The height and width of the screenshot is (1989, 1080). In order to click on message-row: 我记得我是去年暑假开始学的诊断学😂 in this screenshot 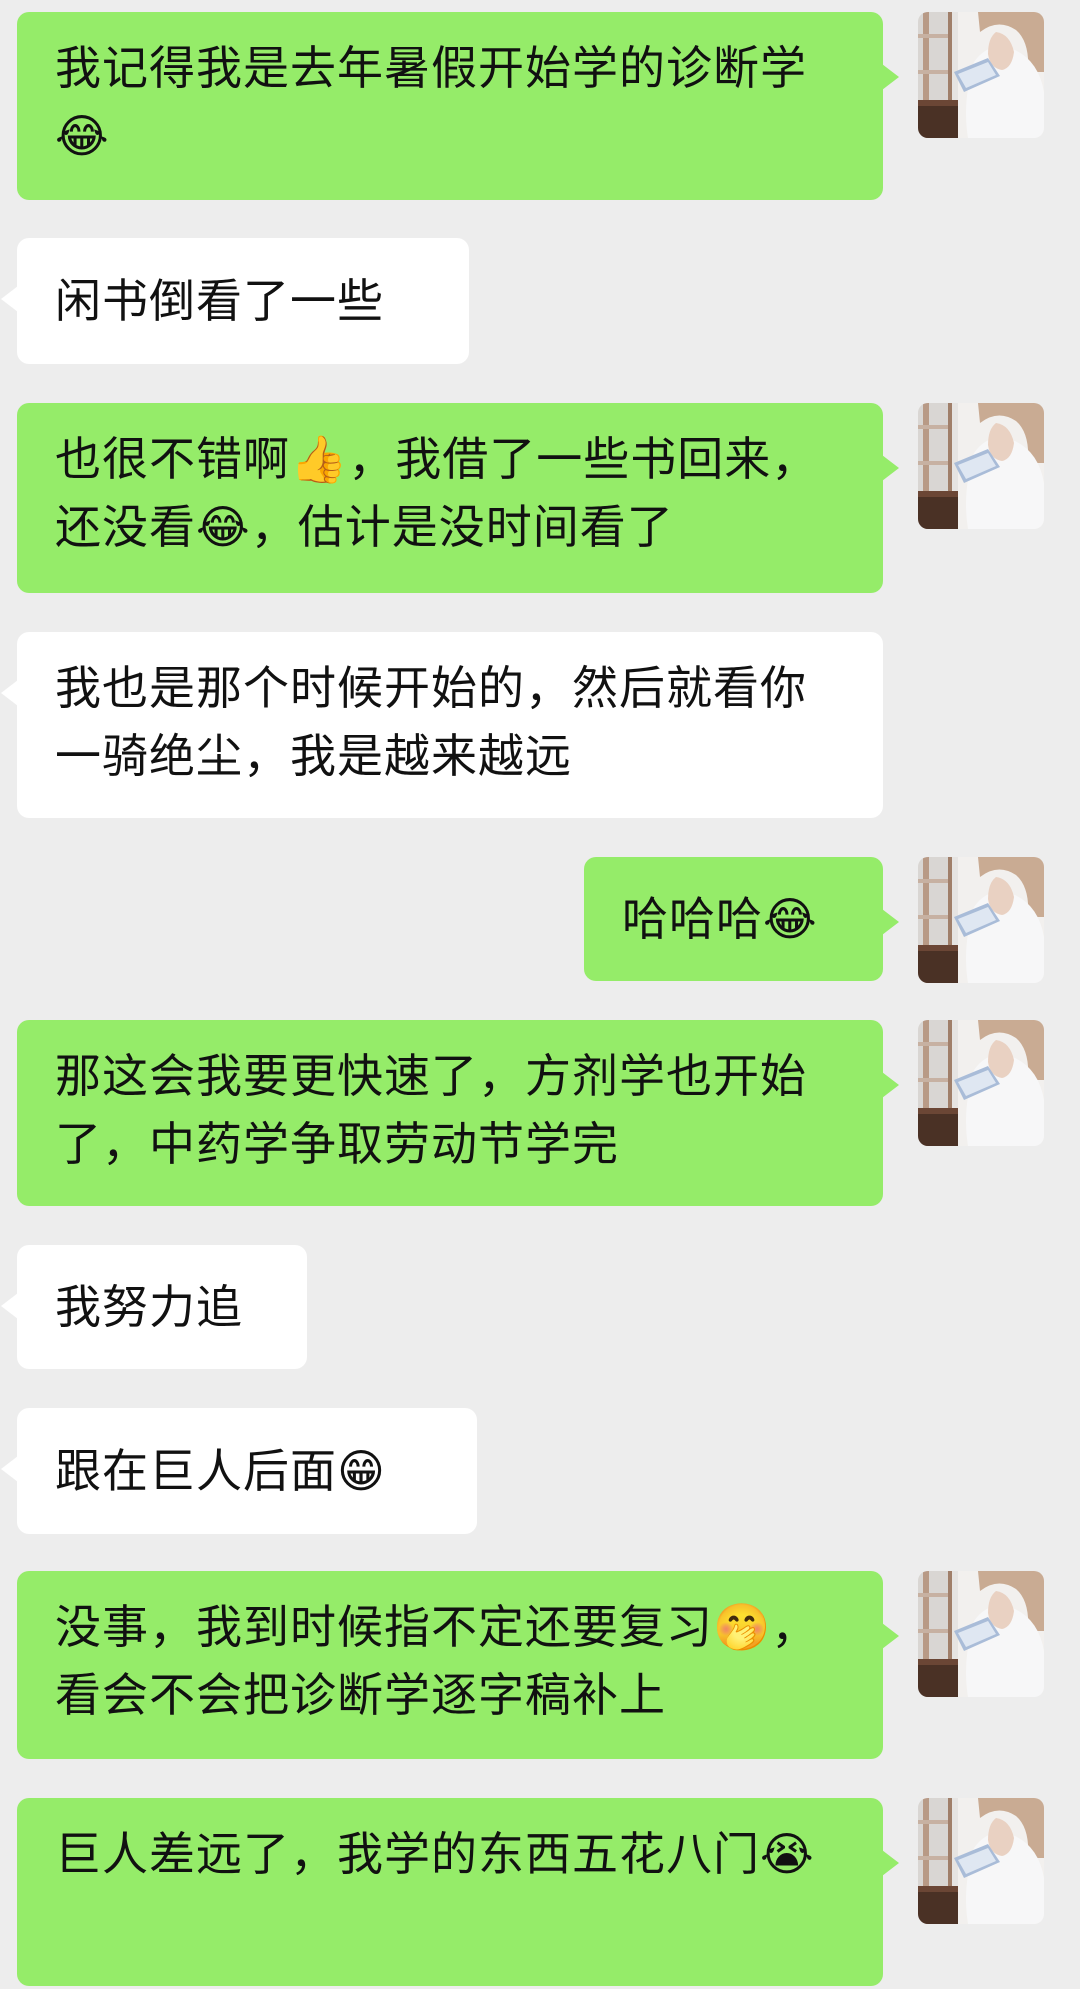, I will do `click(540, 107)`.